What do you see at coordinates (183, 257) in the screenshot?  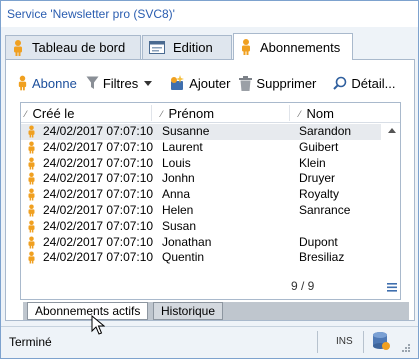 I see `cell-firstname: Quentin` at bounding box center [183, 257].